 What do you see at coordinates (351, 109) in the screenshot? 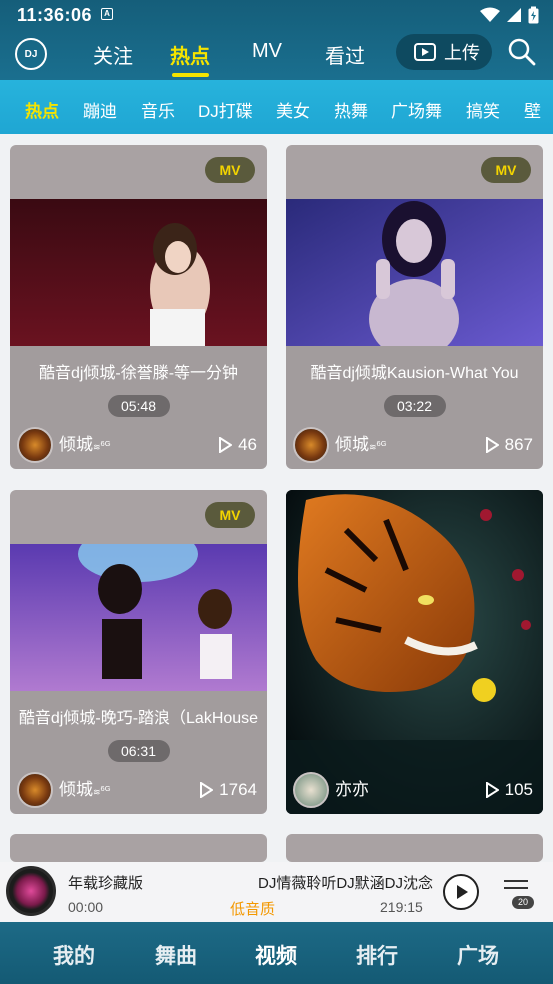
I see `category-dance: 热舞` at bounding box center [351, 109].